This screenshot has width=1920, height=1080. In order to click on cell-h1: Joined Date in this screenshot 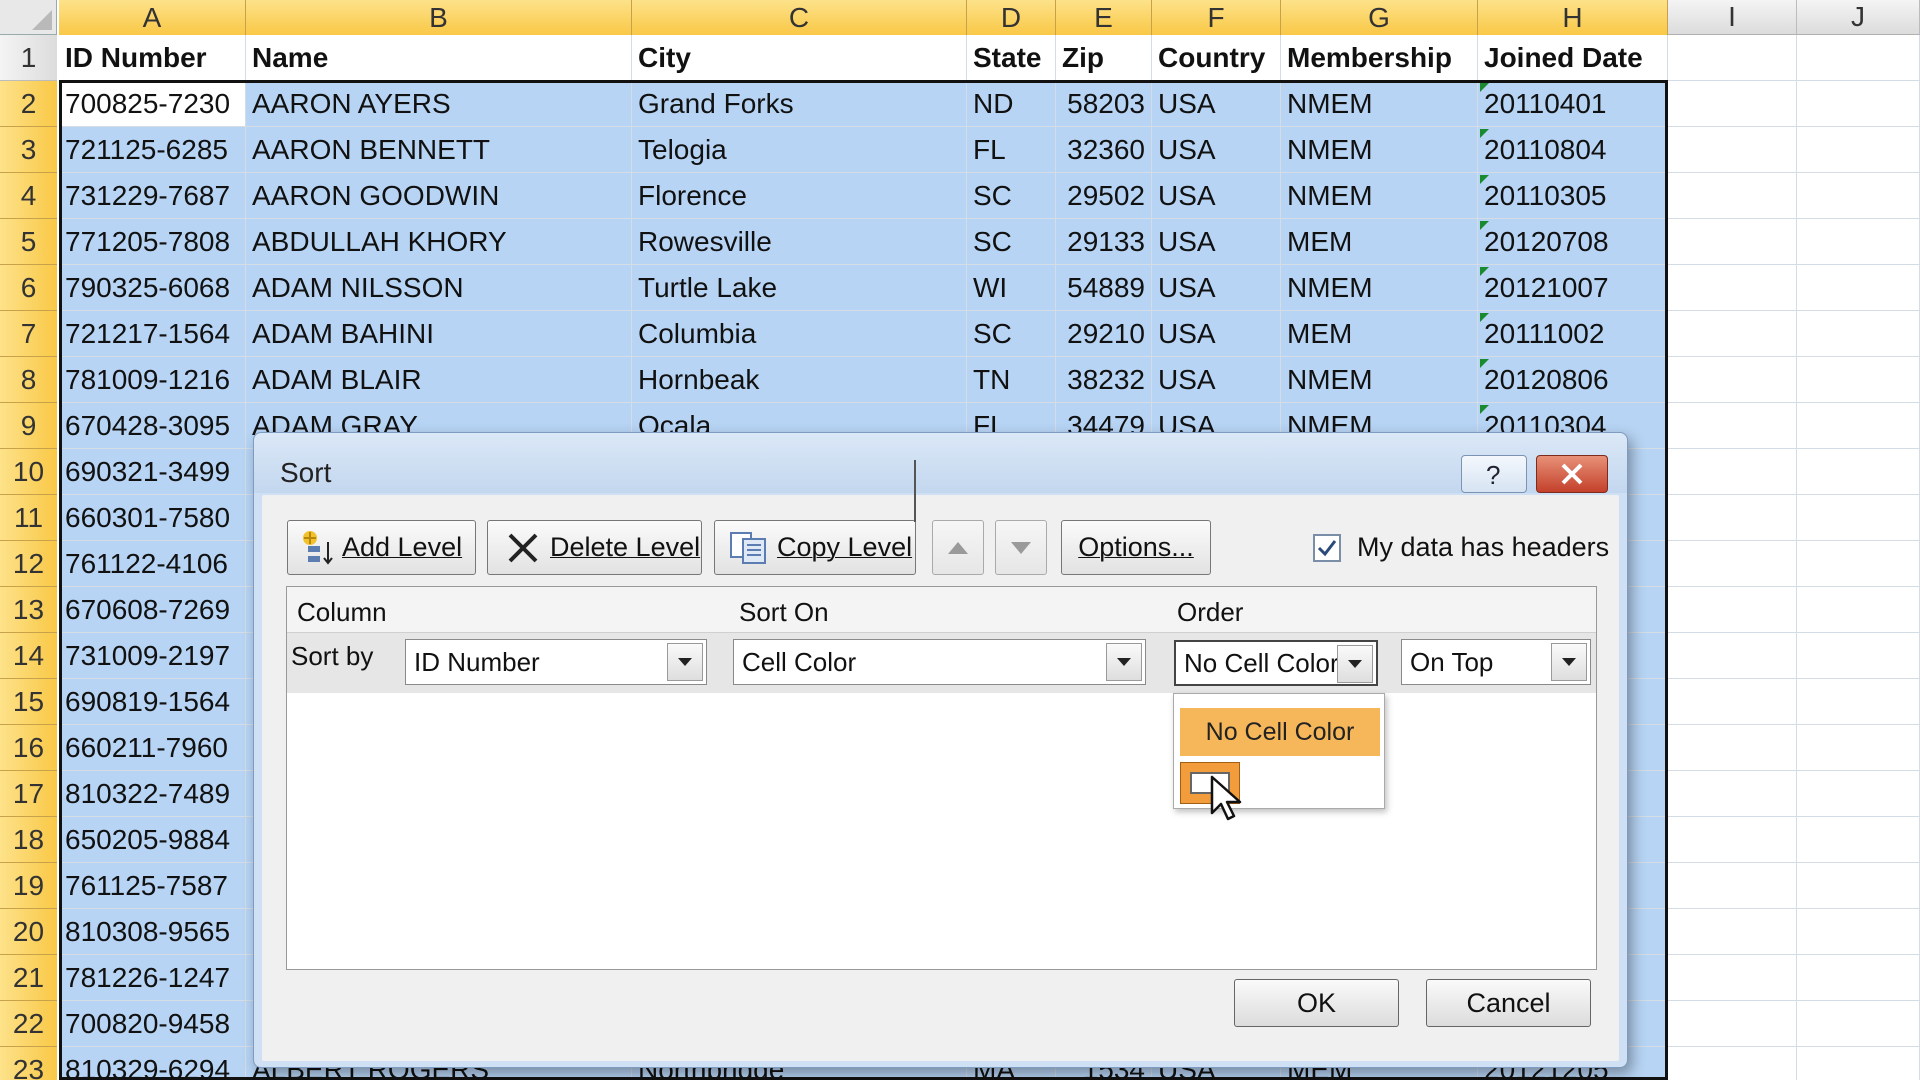, I will do `click(1573, 58)`.